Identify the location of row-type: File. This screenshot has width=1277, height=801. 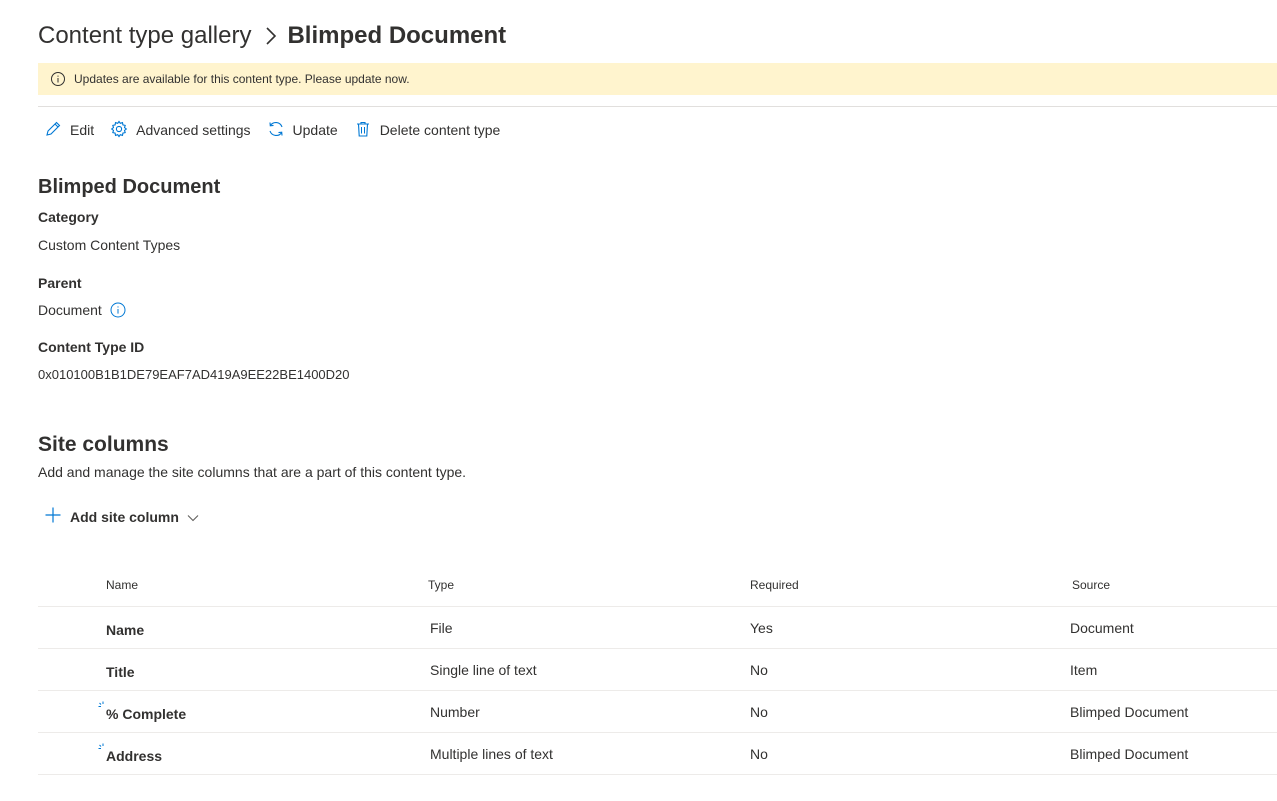
(441, 628).